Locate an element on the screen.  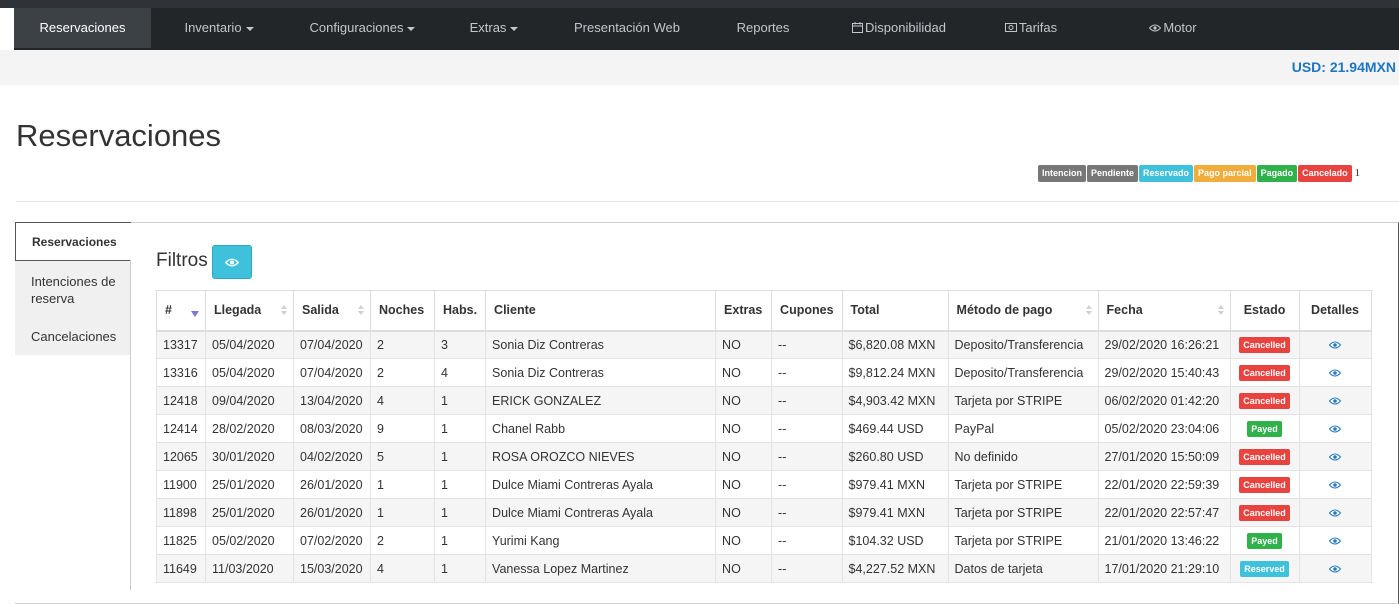
nav-extras: Extras is located at coordinates (494, 28).